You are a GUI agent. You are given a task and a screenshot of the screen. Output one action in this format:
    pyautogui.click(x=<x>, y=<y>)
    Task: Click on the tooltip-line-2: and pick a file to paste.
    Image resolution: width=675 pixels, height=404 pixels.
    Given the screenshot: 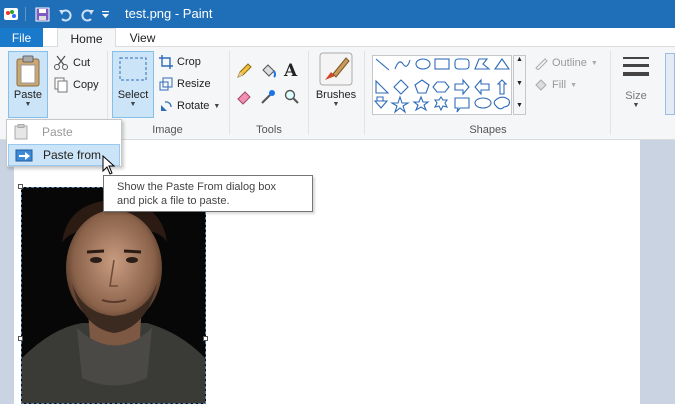 What is the action you would take?
    pyautogui.click(x=173, y=201)
    